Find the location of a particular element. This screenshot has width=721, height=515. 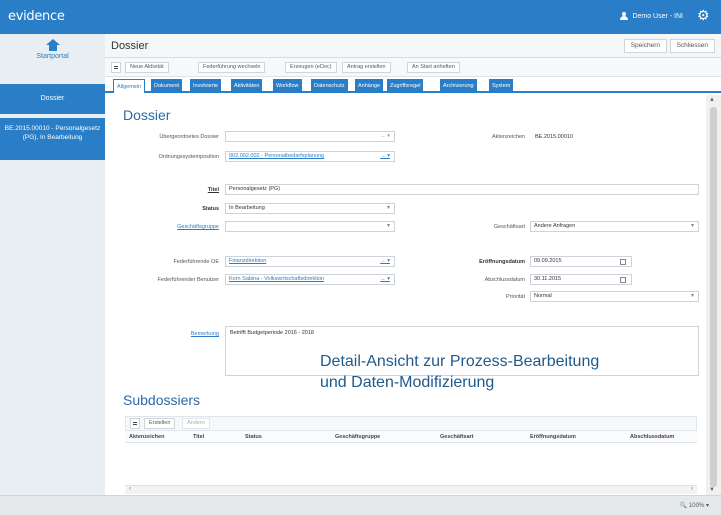

vertical-scrollbar: ▲ ▼ is located at coordinates (713, 295).